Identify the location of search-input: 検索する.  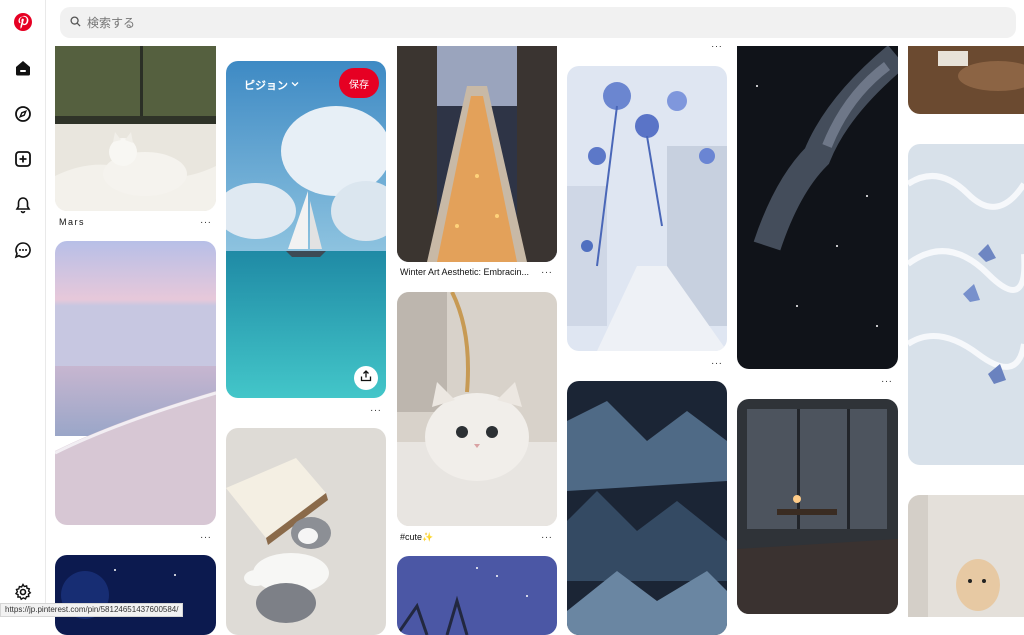
(538, 22).